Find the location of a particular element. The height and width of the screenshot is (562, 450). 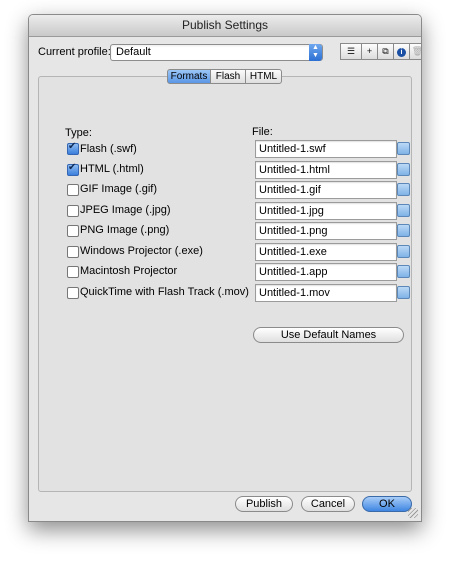

profile-menu-icon: ☰ is located at coordinates (351, 51).